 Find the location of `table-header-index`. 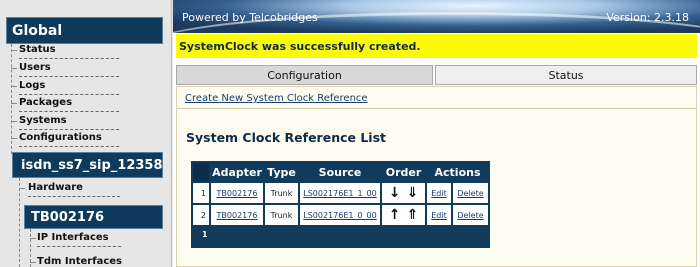

table-header-index is located at coordinates (201, 172).